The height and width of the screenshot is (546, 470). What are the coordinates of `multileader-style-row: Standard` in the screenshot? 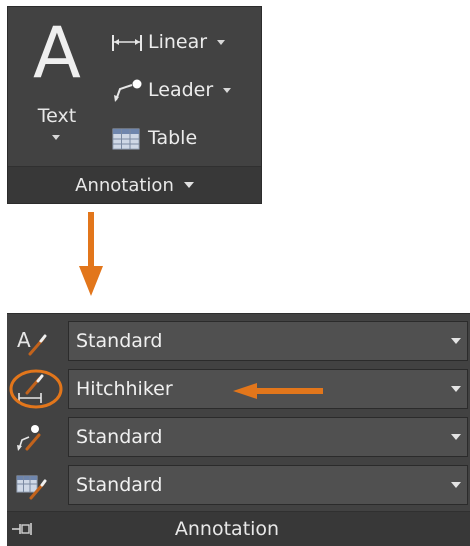 It's located at (238, 437).